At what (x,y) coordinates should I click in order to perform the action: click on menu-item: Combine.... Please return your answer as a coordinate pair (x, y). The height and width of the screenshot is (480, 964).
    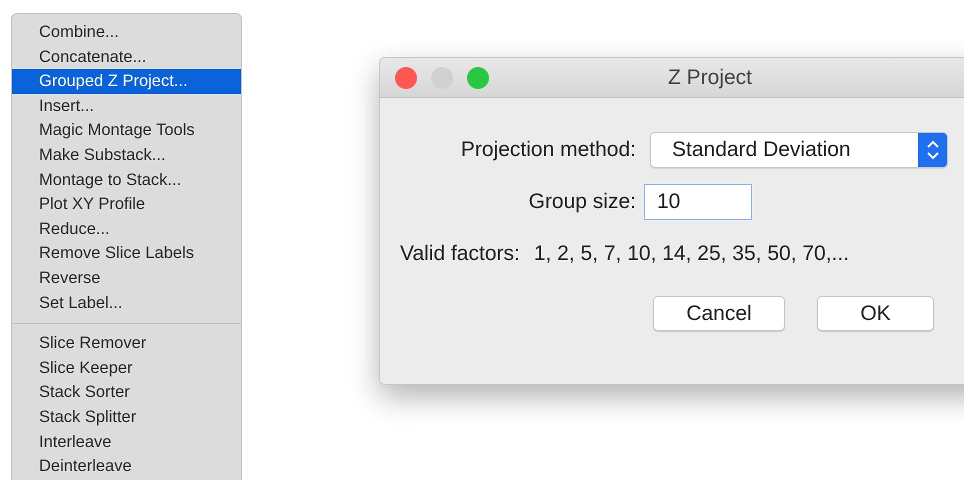
    Looking at the image, I should click on (126, 32).